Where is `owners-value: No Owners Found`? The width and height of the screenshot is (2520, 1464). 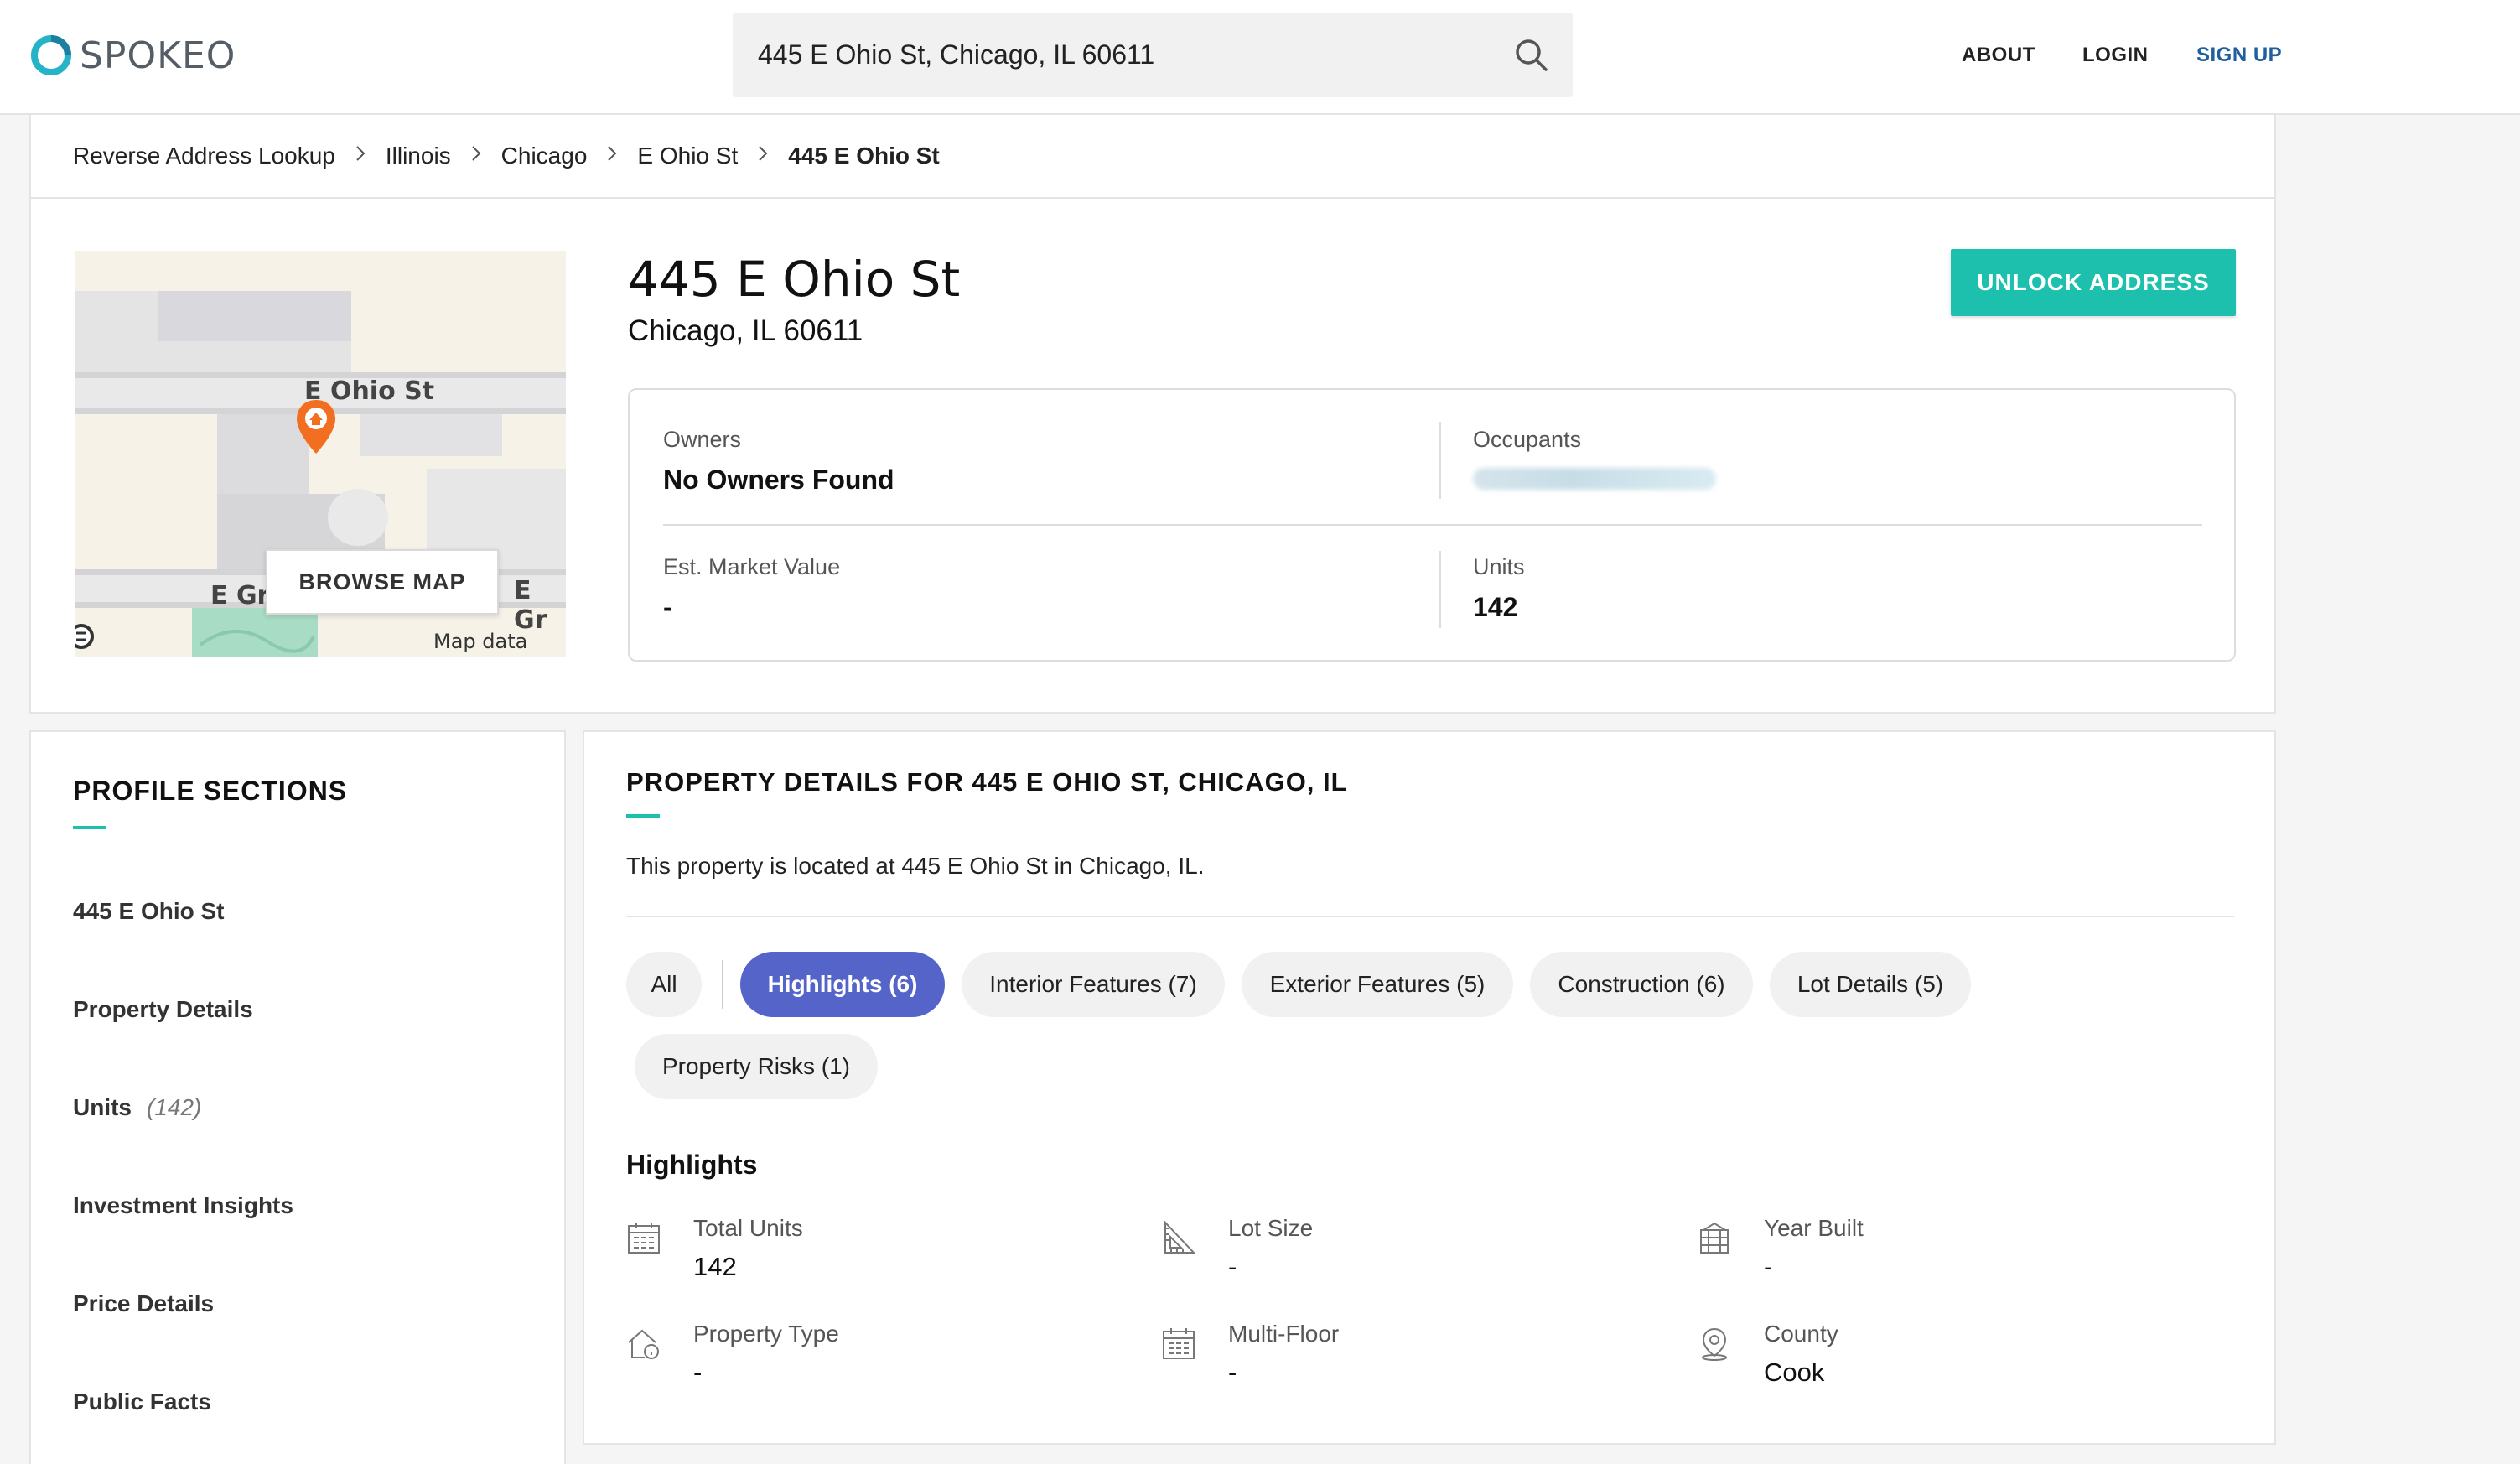 owners-value: No Owners Found is located at coordinates (778, 480).